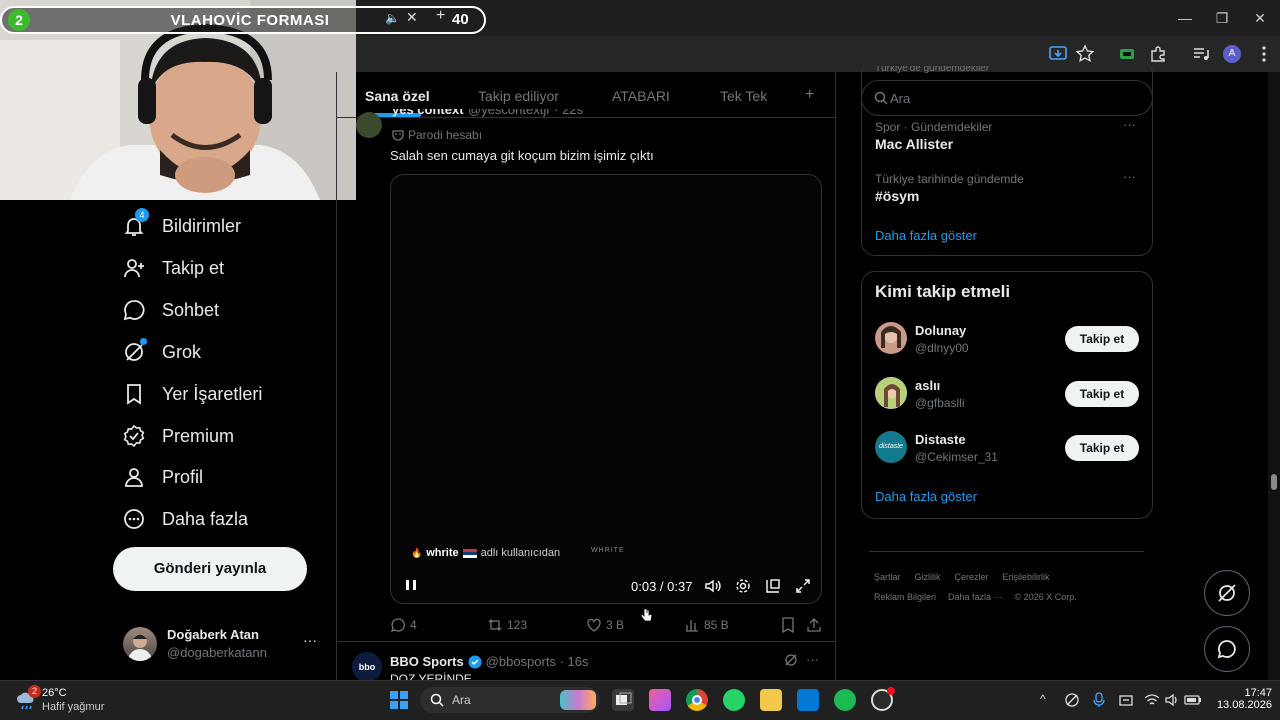 This screenshot has height=720, width=1280. I want to click on post-button: Gönderi yayınla, so click(210, 569).